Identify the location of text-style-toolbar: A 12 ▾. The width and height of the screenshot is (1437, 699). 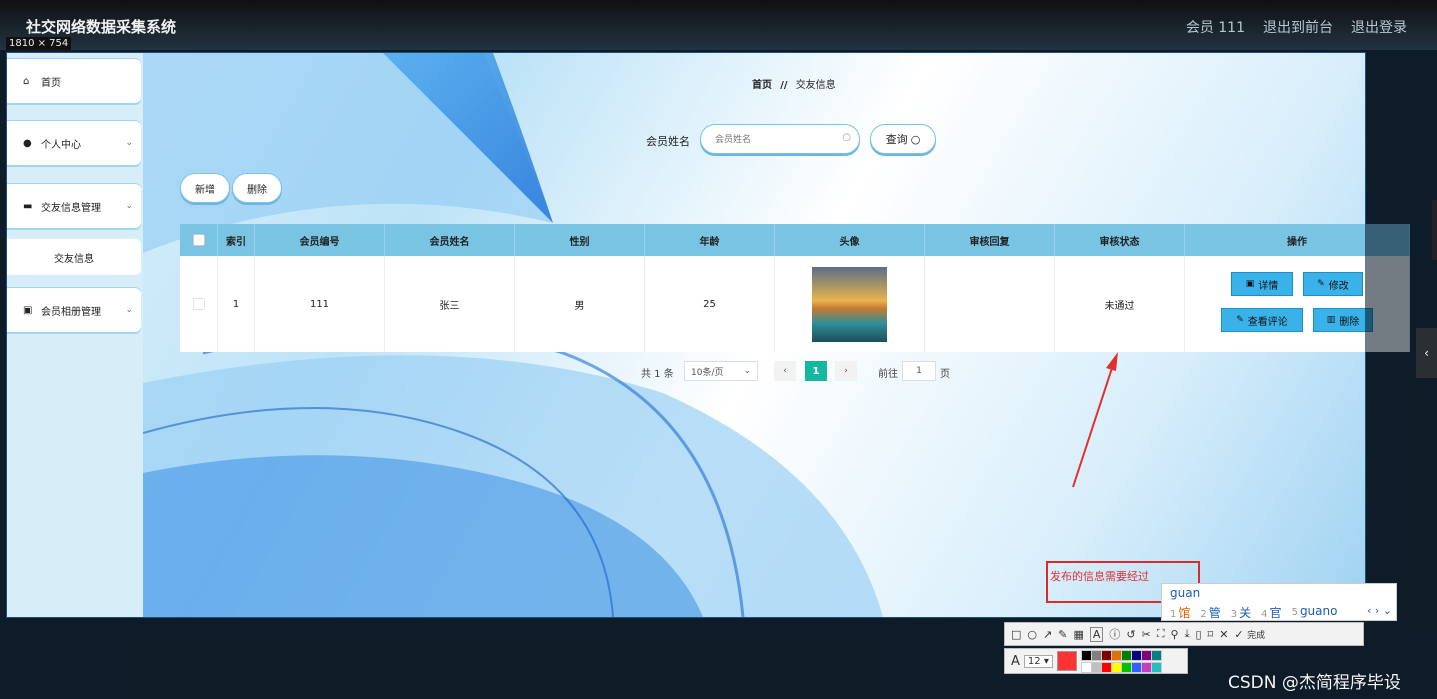
(1096, 661).